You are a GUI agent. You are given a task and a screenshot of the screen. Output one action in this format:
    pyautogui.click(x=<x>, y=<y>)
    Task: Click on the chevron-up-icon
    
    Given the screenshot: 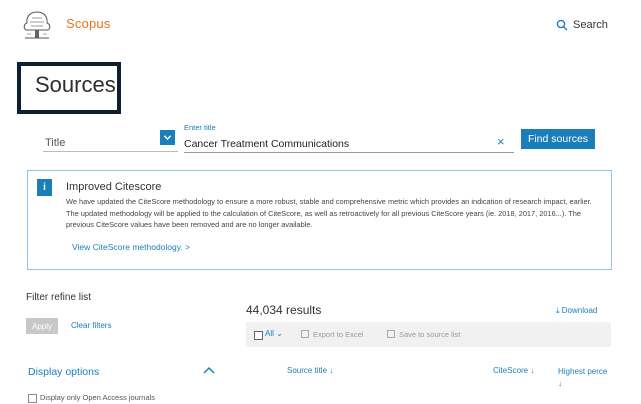 What is the action you would take?
    pyautogui.click(x=209, y=370)
    